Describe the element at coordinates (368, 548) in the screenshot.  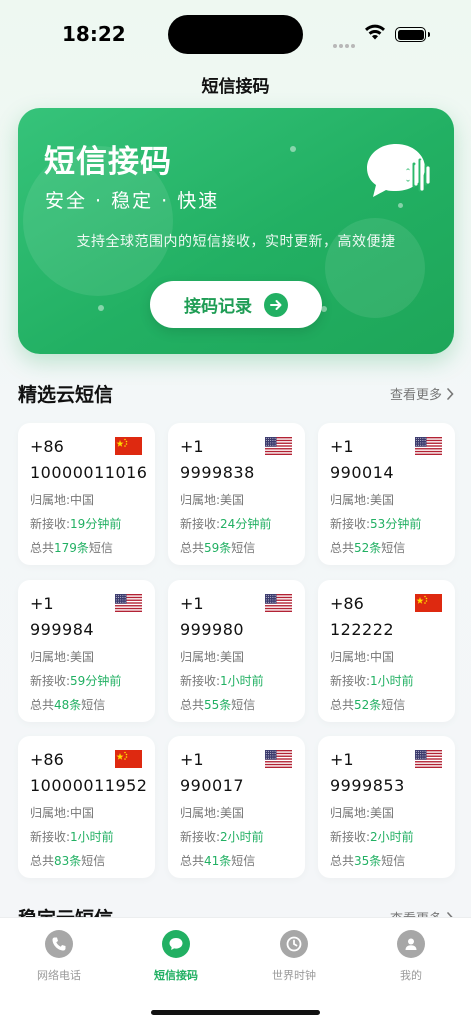
I see `total-count: 52条` at that location.